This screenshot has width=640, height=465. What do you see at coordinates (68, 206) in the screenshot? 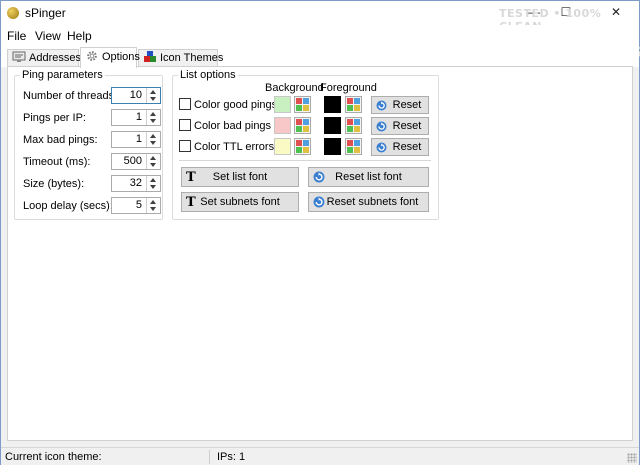
I see `loop-delay-label: Loop delay (secs):` at bounding box center [68, 206].